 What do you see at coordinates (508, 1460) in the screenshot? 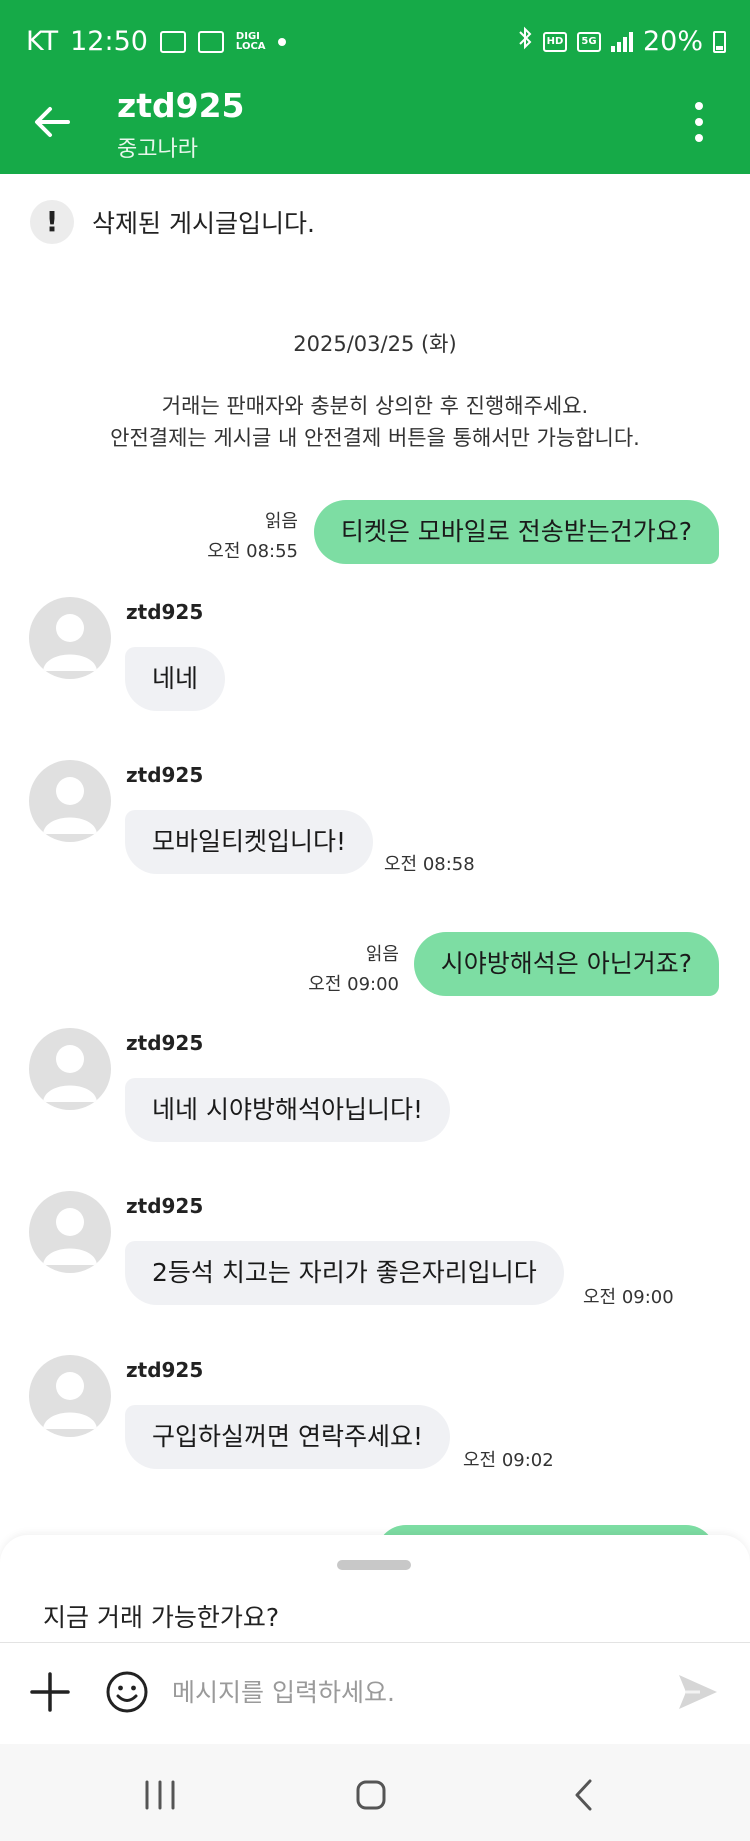
I see `message-time: 오전 09:02` at bounding box center [508, 1460].